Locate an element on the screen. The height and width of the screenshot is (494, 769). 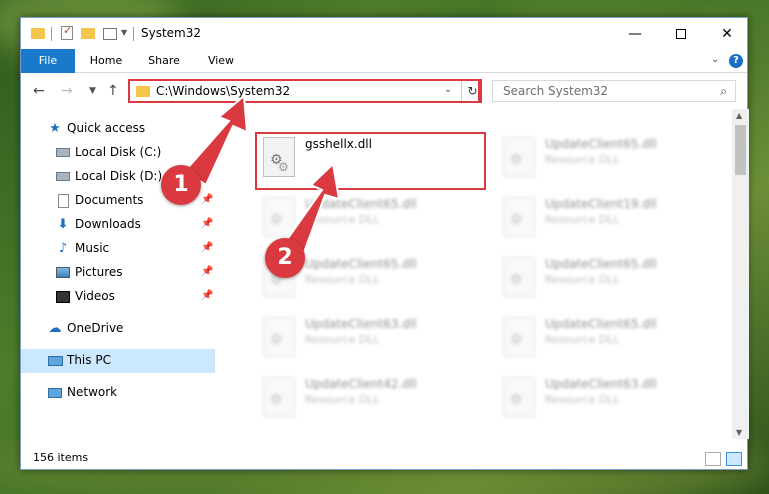
help-icon: ? is located at coordinates (736, 61).